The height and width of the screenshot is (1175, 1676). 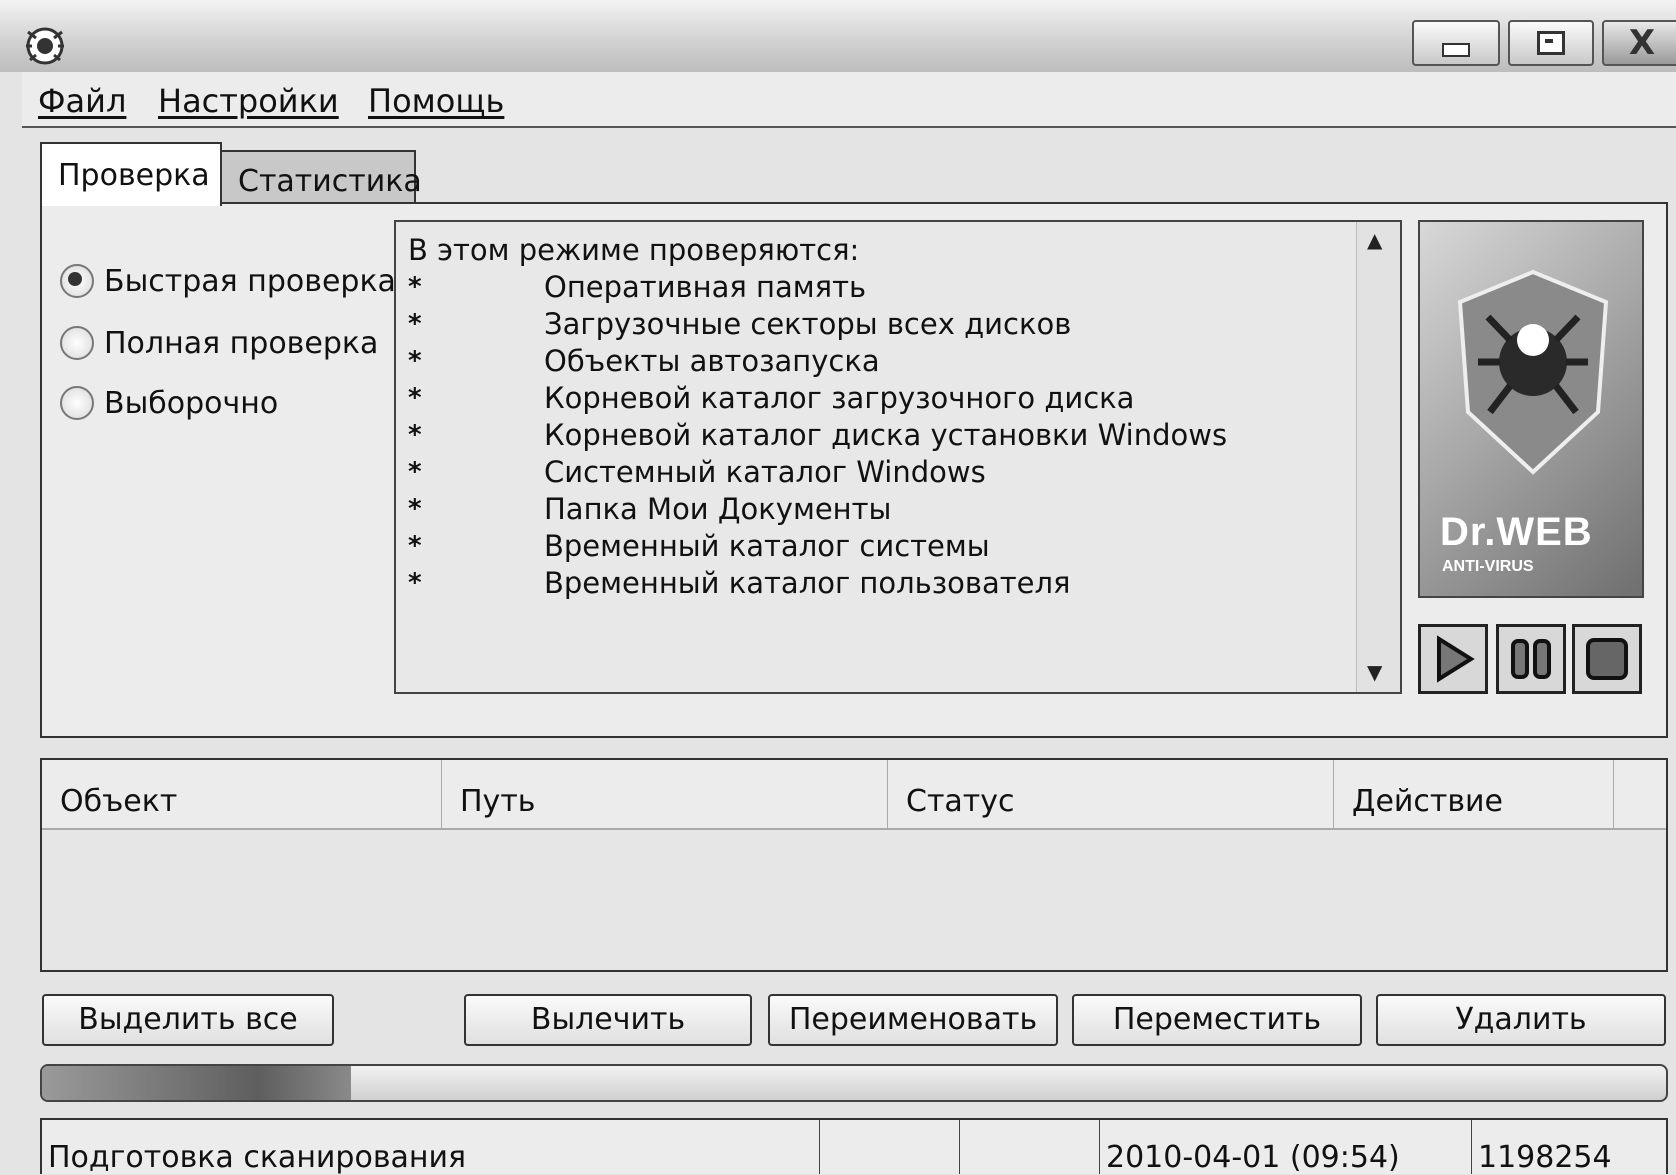 I want to click on play-icon, so click(x=1456, y=659).